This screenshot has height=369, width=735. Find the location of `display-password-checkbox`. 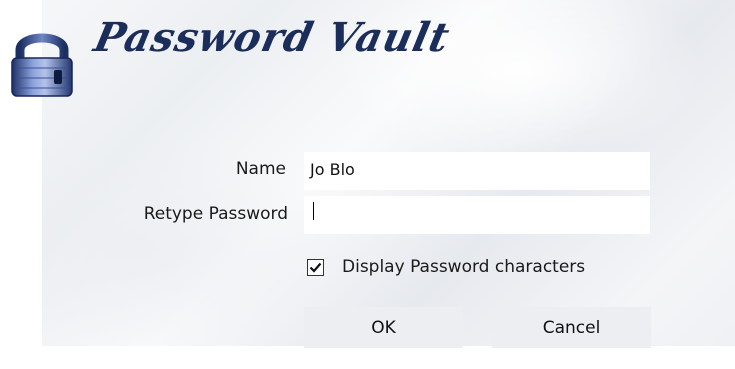

display-password-checkbox is located at coordinates (315, 267).